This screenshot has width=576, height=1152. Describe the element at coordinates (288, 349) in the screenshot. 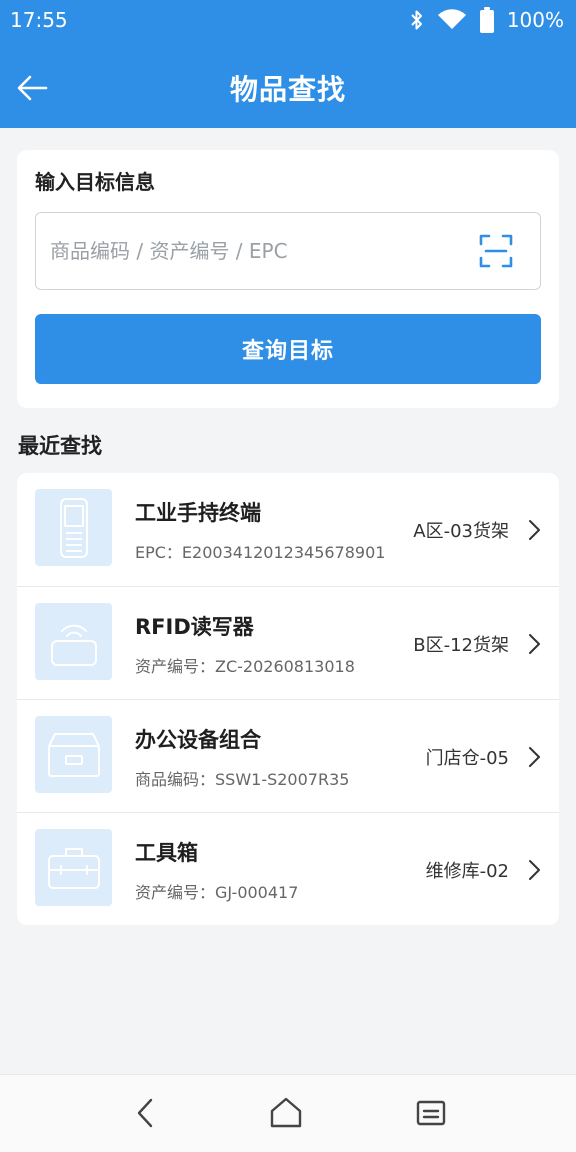

I see `query-button: 查询目标` at that location.